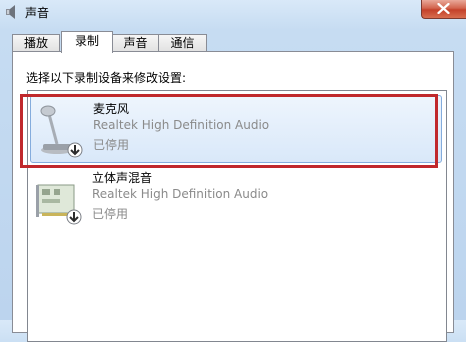 This screenshot has height=342, width=466. What do you see at coordinates (122, 178) in the screenshot?
I see `device-name: 立体声混音` at bounding box center [122, 178].